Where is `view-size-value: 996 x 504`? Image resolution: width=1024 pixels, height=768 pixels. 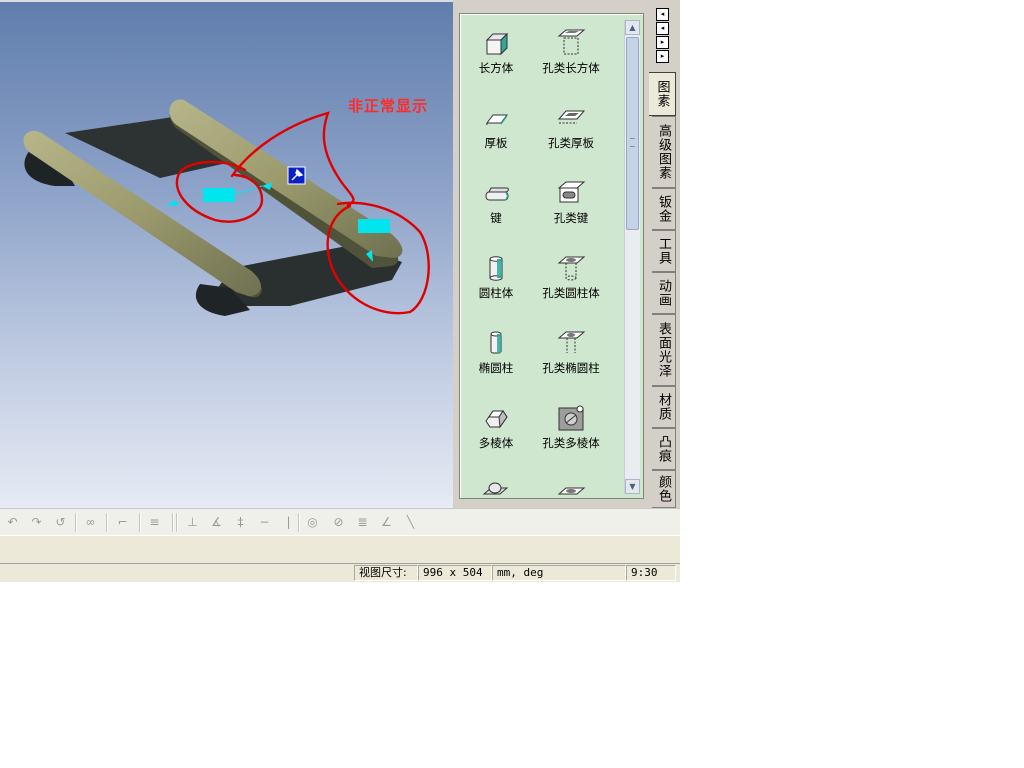 view-size-value: 996 x 504 is located at coordinates (455, 573).